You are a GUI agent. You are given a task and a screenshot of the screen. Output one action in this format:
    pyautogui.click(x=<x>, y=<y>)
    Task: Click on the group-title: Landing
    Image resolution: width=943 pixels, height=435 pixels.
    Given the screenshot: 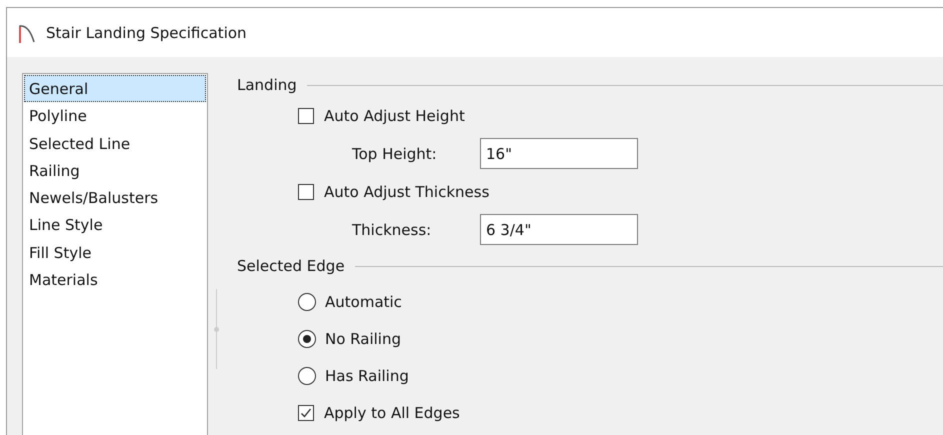 What is the action you would take?
    pyautogui.click(x=267, y=85)
    